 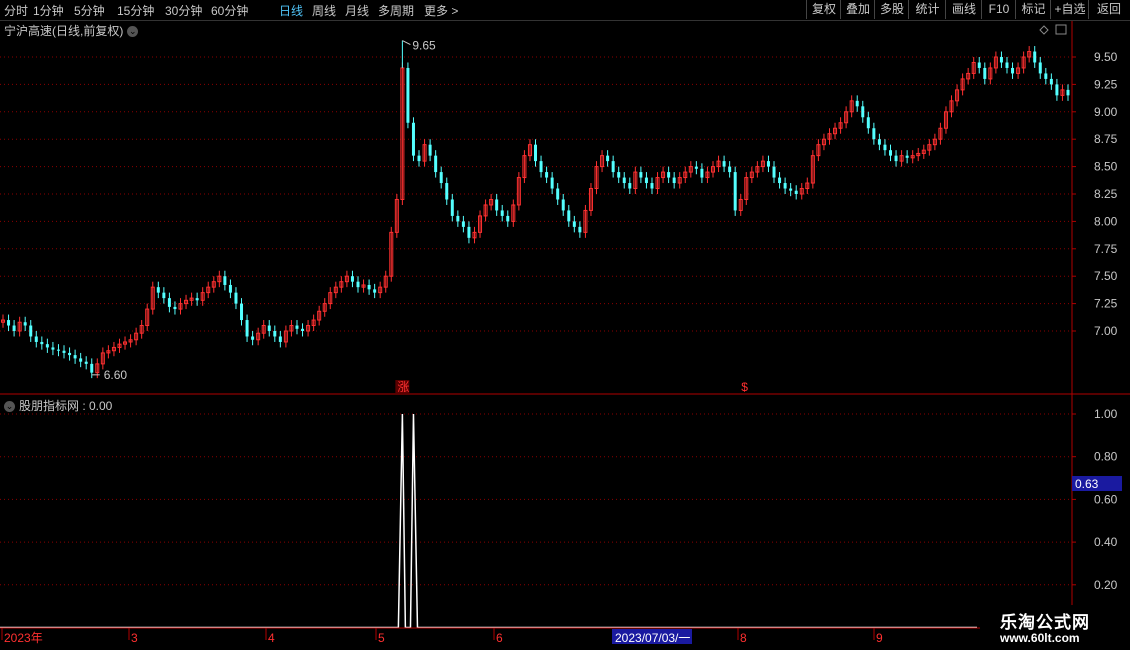 I want to click on tab-5: 60分钟, so click(x=229, y=10).